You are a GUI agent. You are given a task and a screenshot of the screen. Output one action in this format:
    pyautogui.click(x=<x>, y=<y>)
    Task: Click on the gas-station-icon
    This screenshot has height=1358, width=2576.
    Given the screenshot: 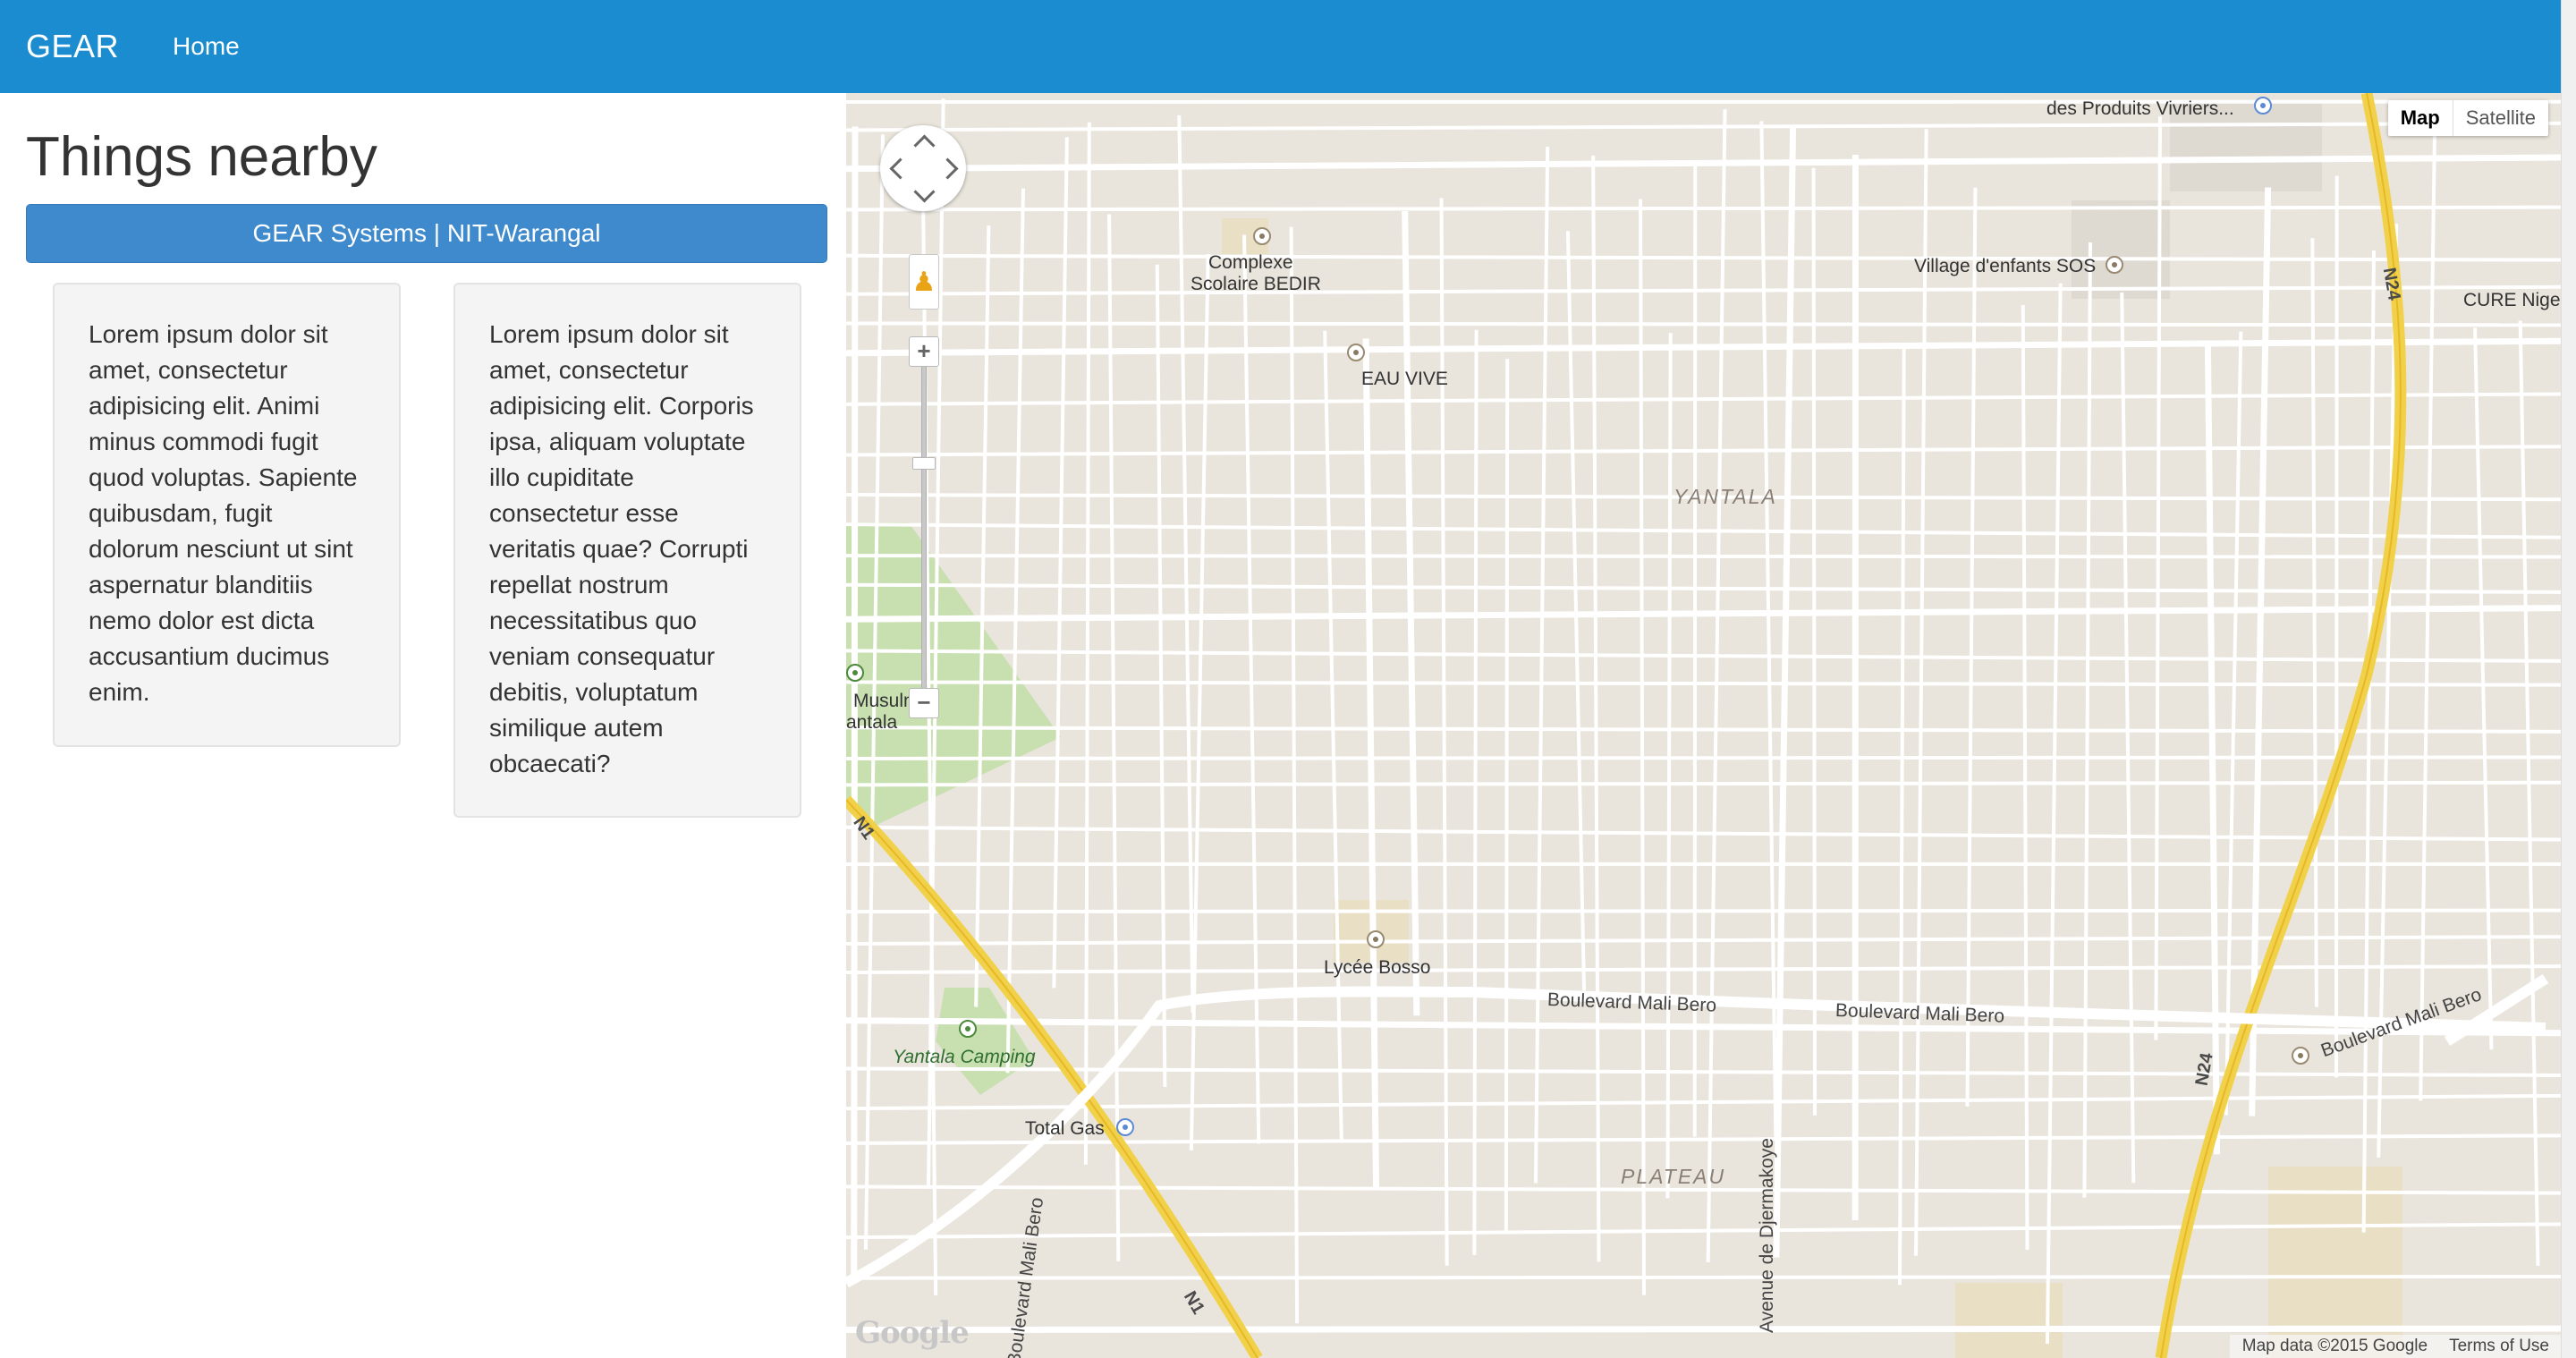 What is the action you would take?
    pyautogui.click(x=1125, y=1127)
    